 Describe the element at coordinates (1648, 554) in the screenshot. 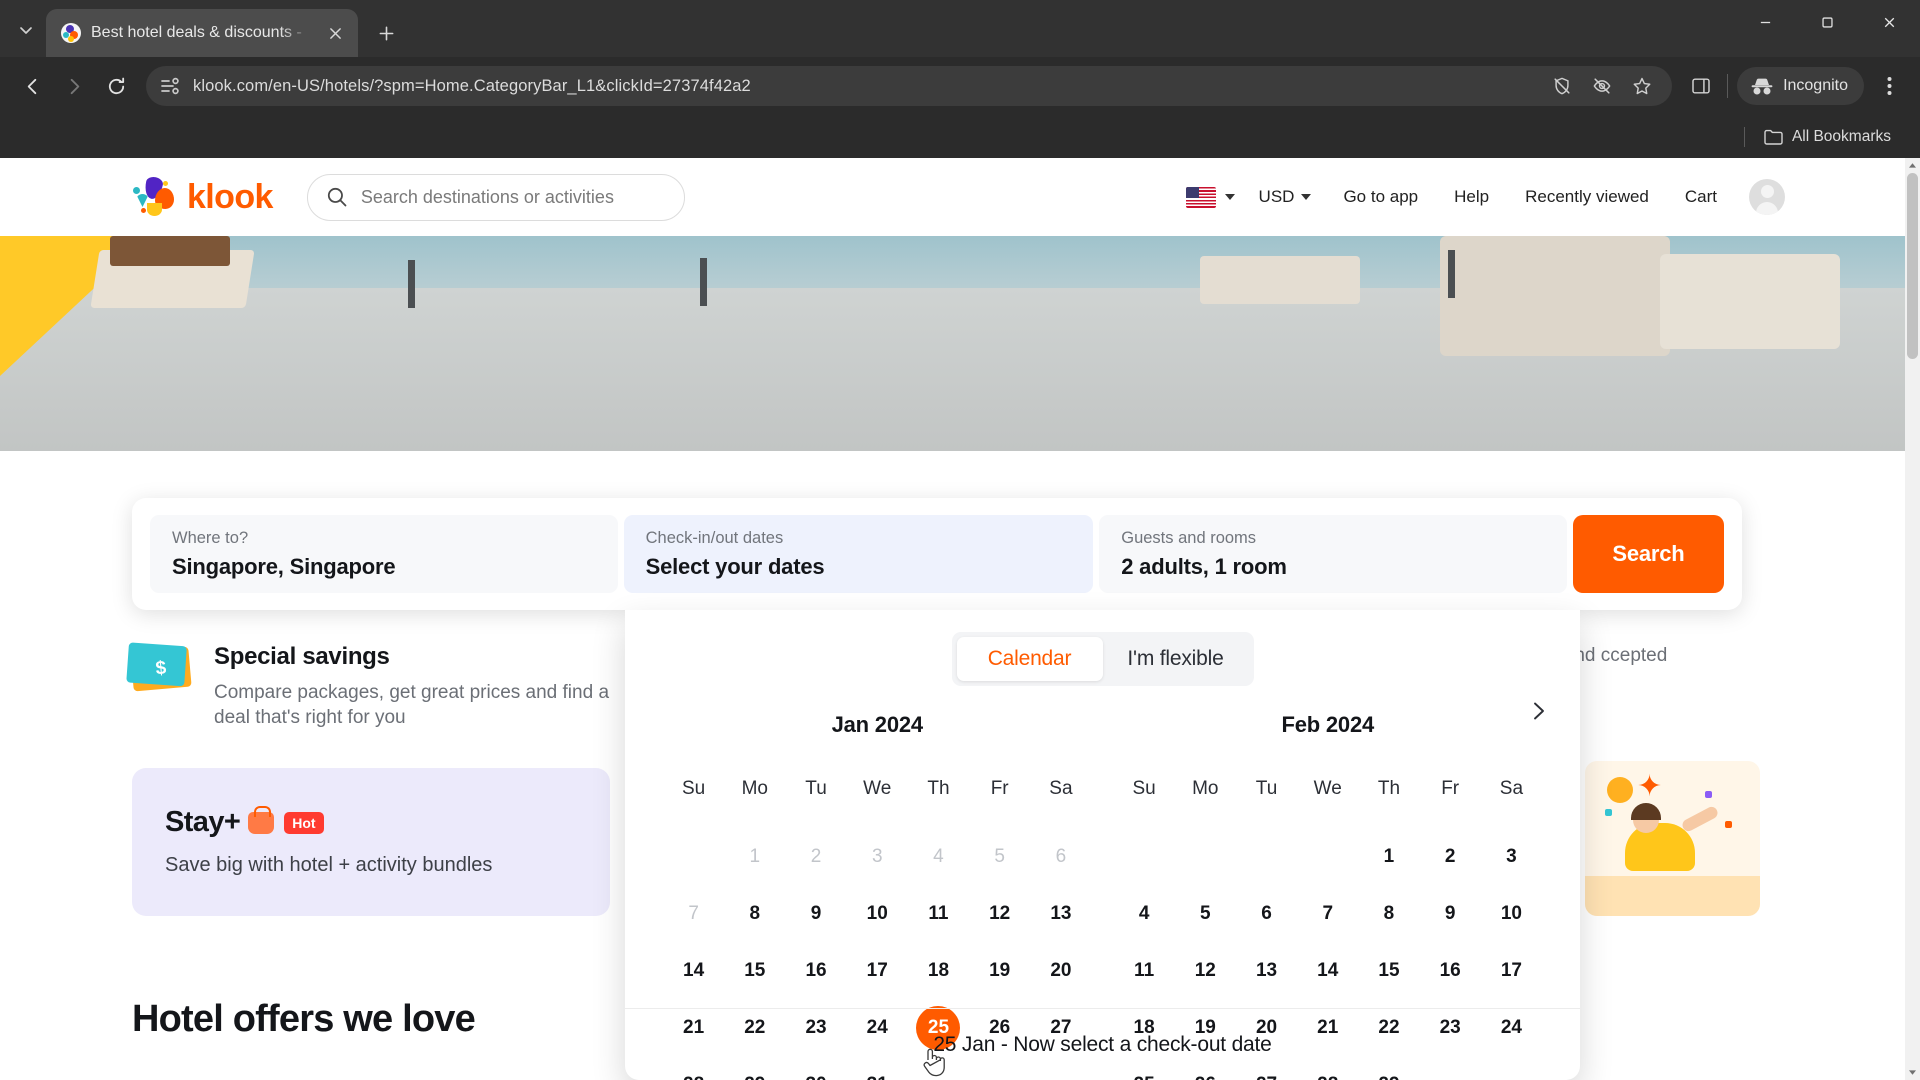

I see `search-button: Search` at that location.